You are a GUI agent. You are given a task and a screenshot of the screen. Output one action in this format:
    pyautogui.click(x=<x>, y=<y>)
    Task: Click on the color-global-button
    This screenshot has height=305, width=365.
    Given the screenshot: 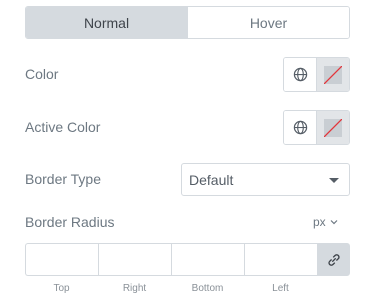 What is the action you would take?
    pyautogui.click(x=300, y=74)
    